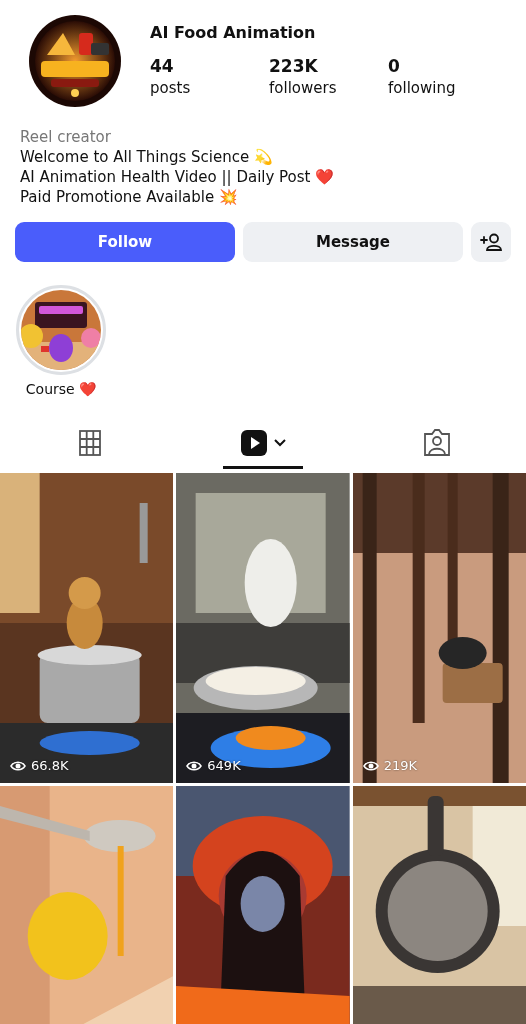 The image size is (526, 1024). I want to click on stat-count: 44, so click(162, 66).